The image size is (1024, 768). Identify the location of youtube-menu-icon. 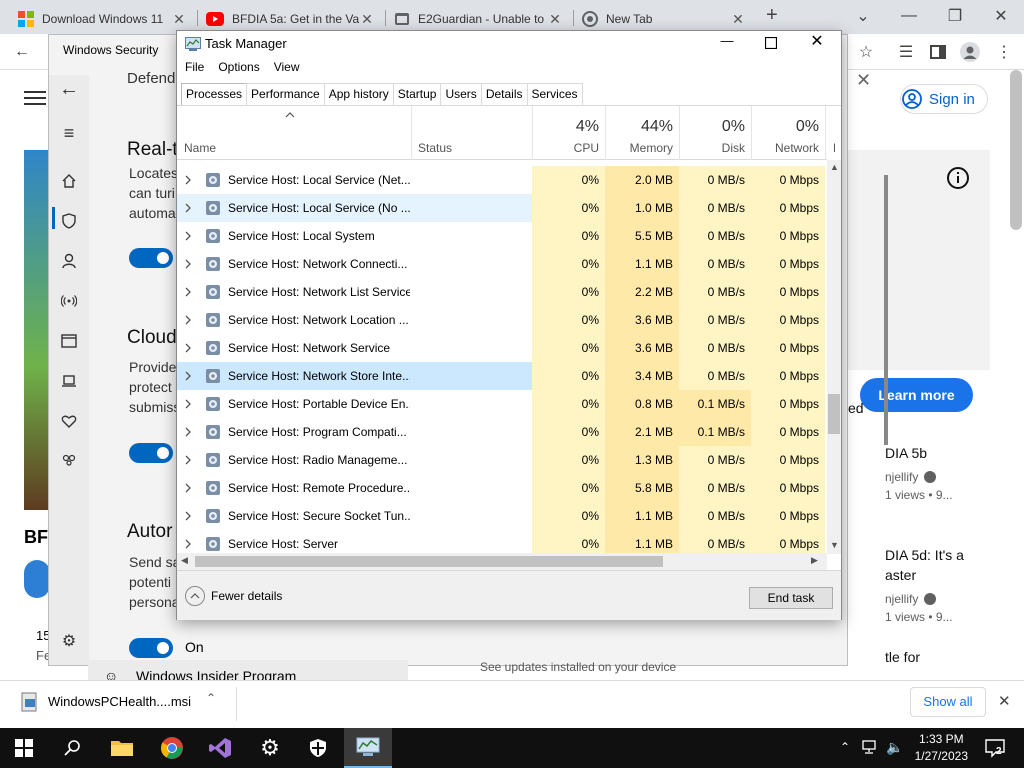
(35, 98).